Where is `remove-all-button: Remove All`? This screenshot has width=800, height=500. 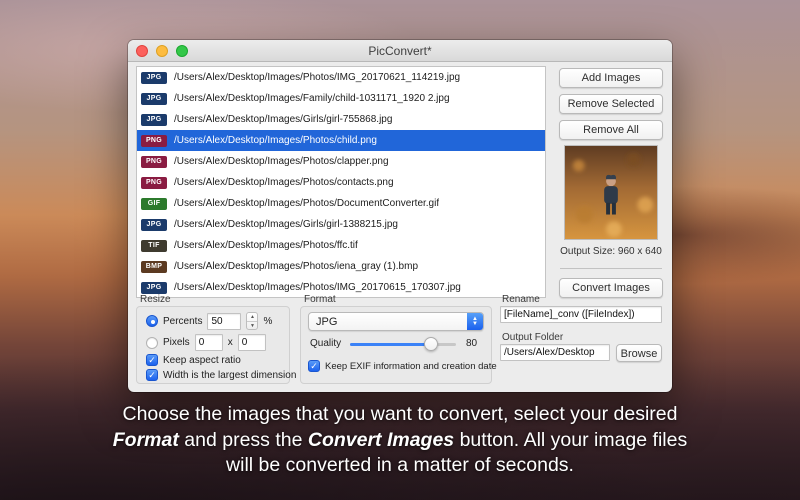
remove-all-button: Remove All is located at coordinates (611, 130).